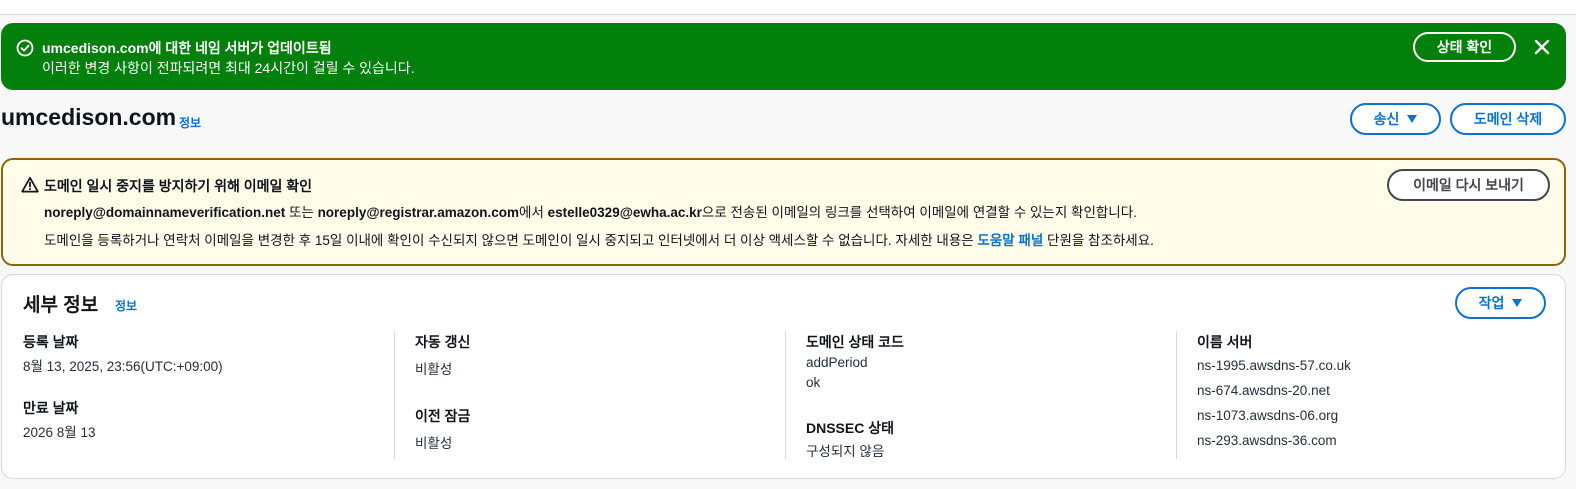 This screenshot has width=1576, height=489. I want to click on warning-icon, so click(30, 184).